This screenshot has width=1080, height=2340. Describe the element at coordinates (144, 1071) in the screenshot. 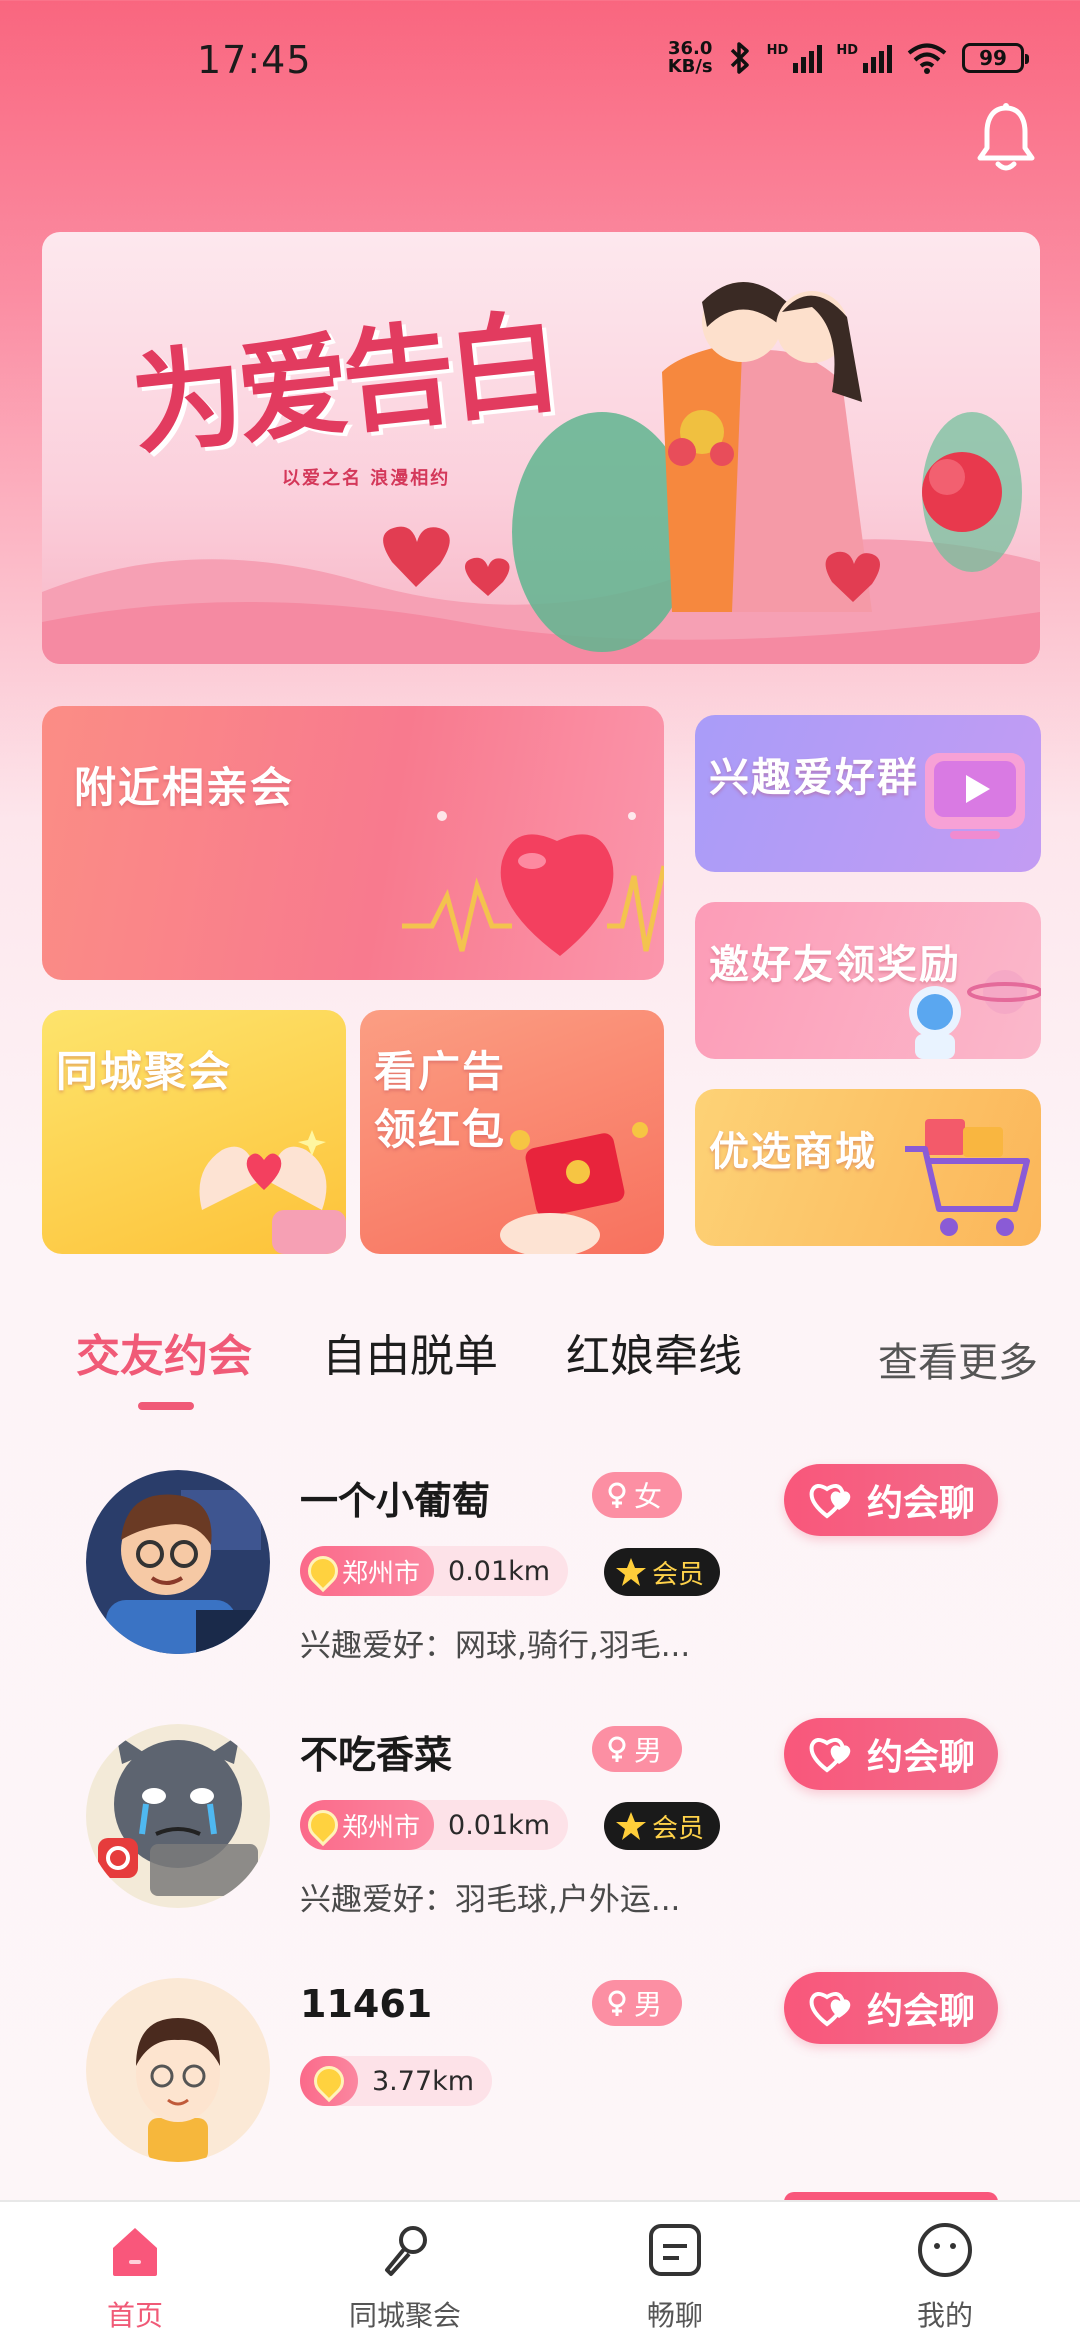

I see `city-party-label: 同城聚会` at that location.